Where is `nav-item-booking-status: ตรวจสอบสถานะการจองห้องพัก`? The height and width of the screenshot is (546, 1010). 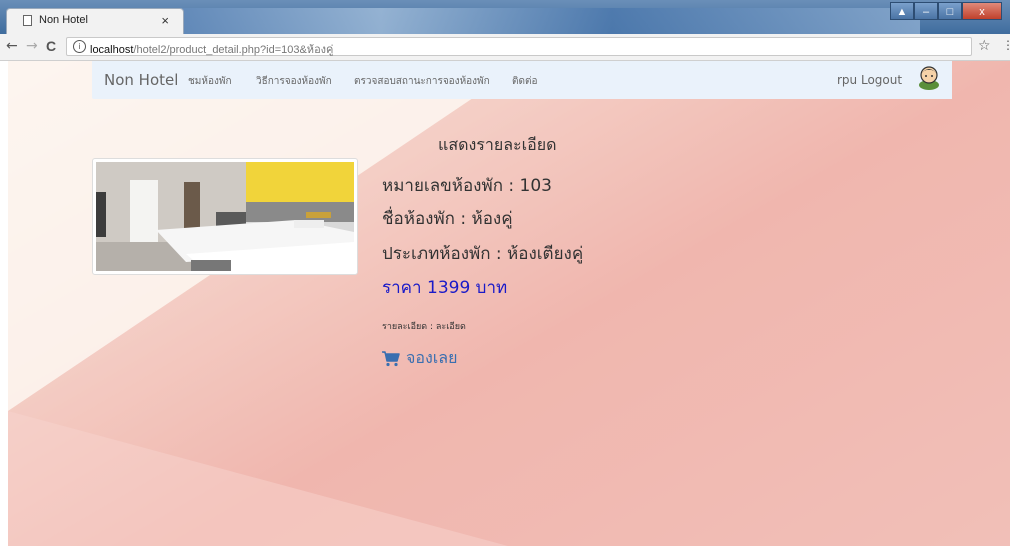
nav-item-booking-status: ตรวจสอบสถานะการจองห้องพัก is located at coordinates (422, 81).